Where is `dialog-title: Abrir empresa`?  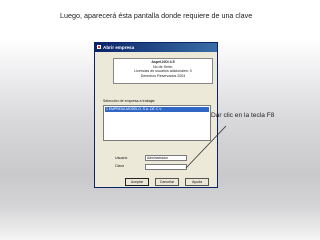 dialog-title: Abrir empresa is located at coordinates (119, 47).